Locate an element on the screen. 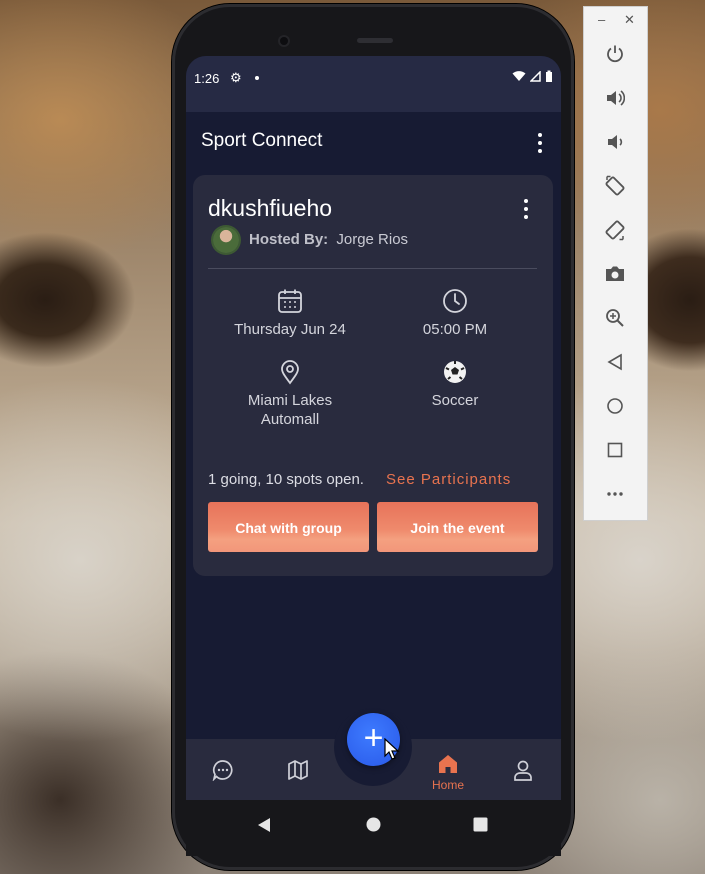 The width and height of the screenshot is (705, 874). emulator-toolbar: – ✕ is located at coordinates (615, 263).